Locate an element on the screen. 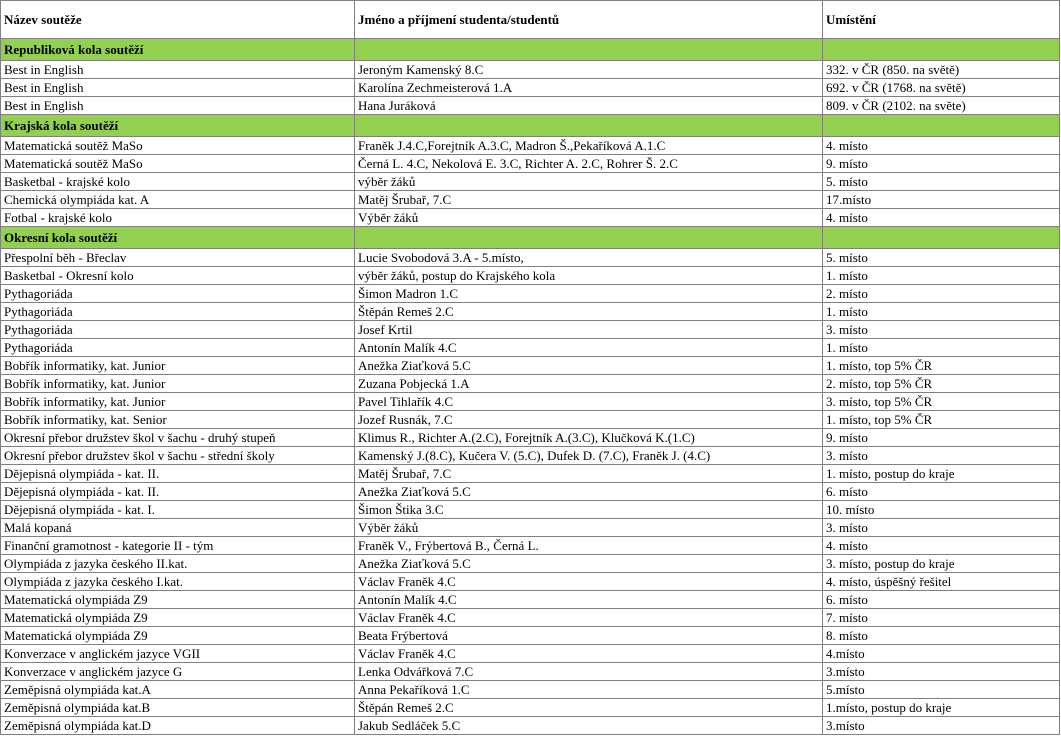  cell-competition: Dějepisná olympiáda - kat. I. is located at coordinates (177, 509).